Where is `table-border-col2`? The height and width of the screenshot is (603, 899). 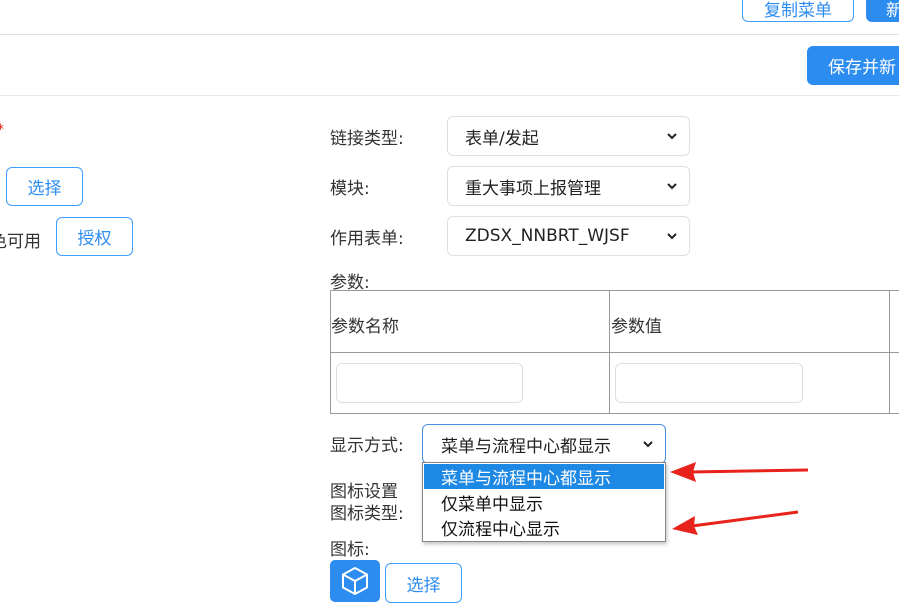 table-border-col2 is located at coordinates (889, 352).